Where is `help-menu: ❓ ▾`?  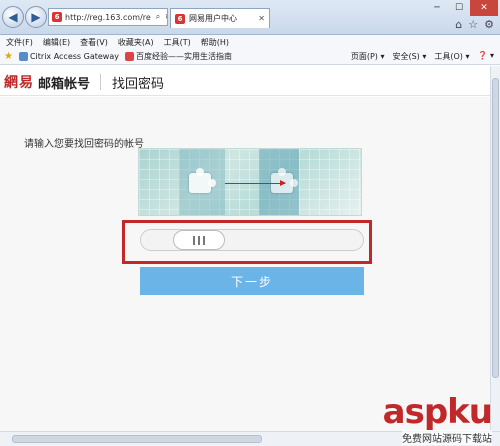
help-menu: ❓ ▾ is located at coordinates (485, 56).